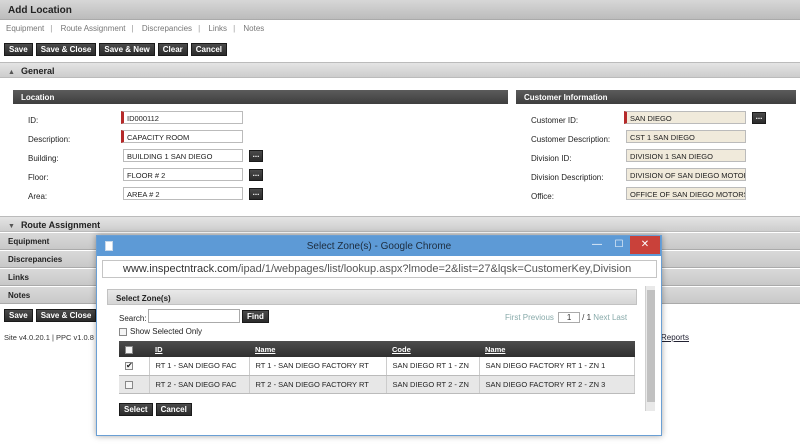 This screenshot has width=800, height=445. What do you see at coordinates (66, 315) in the screenshot?
I see `save-close-button-bottom: Save & Close` at bounding box center [66, 315].